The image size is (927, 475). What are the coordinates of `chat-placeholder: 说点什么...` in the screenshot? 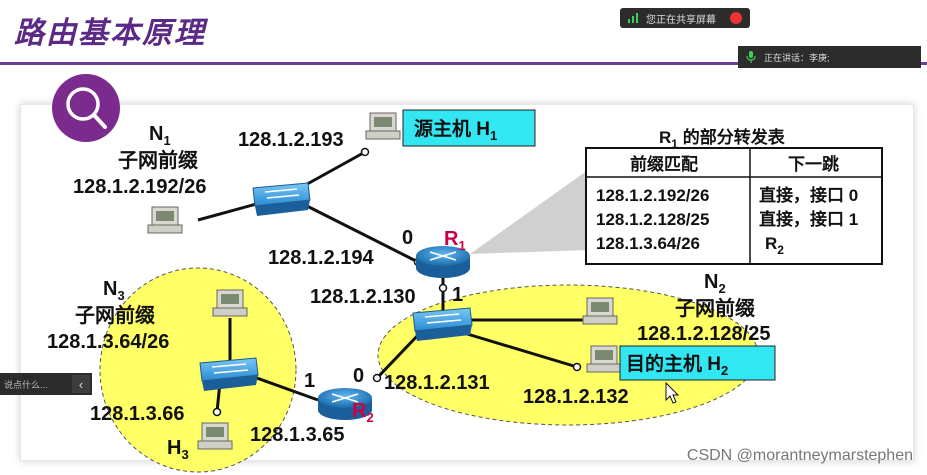 It's located at (26, 384).